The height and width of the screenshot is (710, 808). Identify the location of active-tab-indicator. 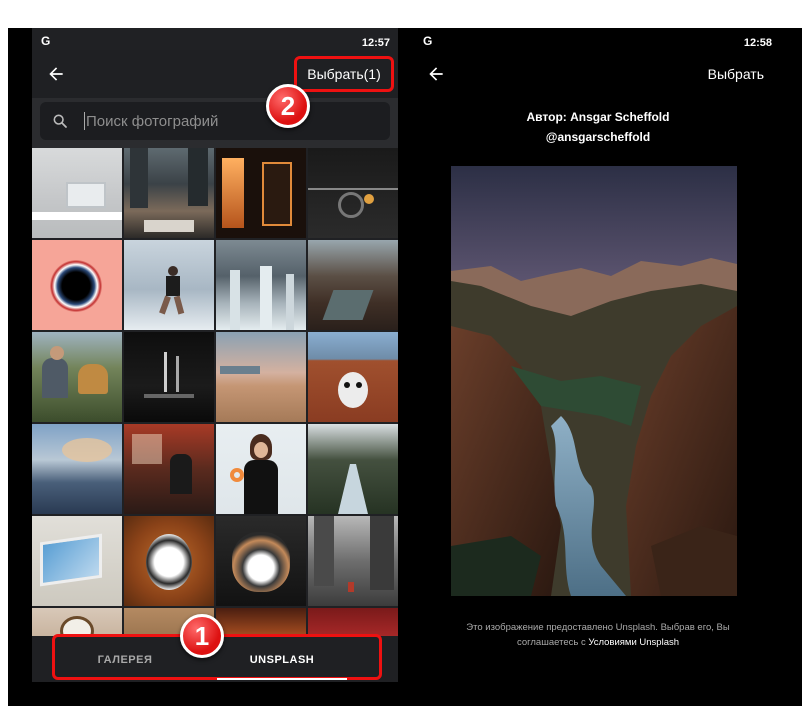
(282, 679).